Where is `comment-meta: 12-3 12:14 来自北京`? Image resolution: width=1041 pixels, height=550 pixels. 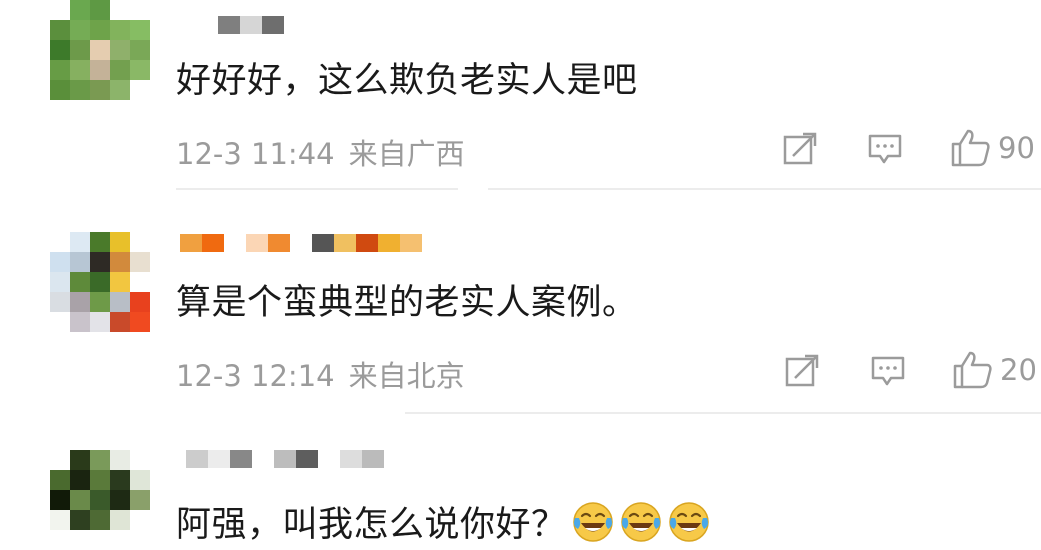 comment-meta: 12-3 12:14 来自北京 is located at coordinates (320, 374).